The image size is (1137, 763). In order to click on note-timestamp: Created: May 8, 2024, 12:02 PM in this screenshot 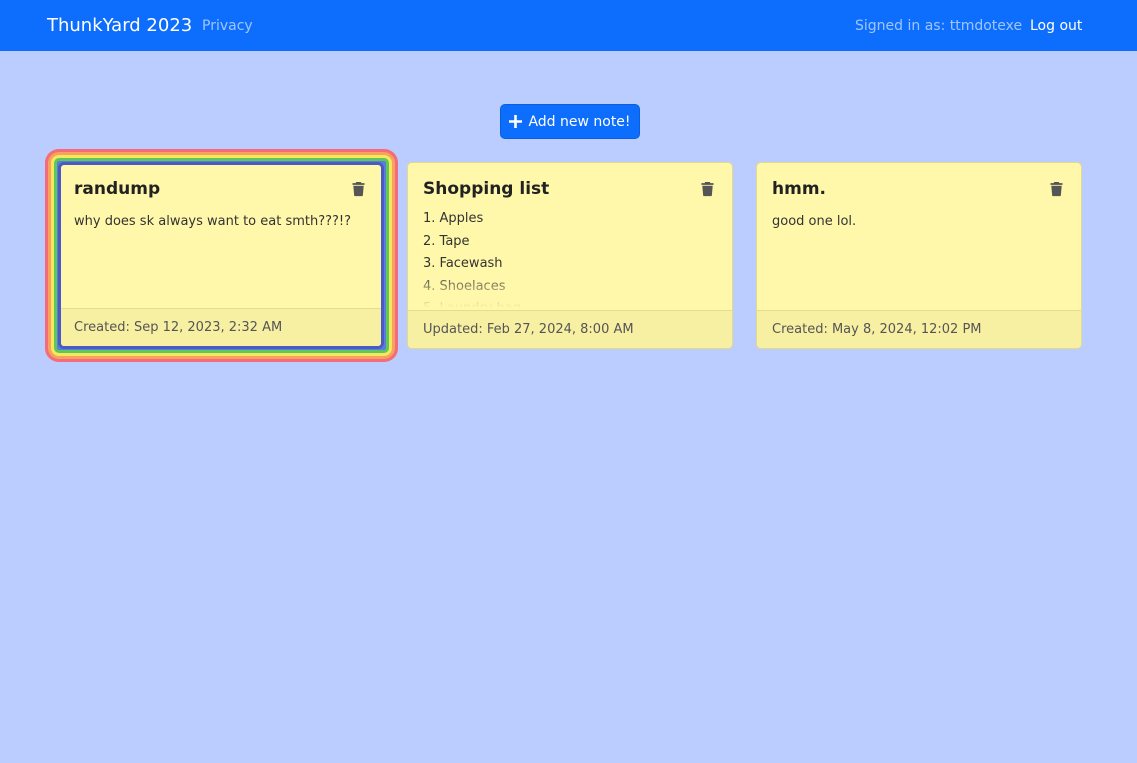, I will do `click(919, 329)`.